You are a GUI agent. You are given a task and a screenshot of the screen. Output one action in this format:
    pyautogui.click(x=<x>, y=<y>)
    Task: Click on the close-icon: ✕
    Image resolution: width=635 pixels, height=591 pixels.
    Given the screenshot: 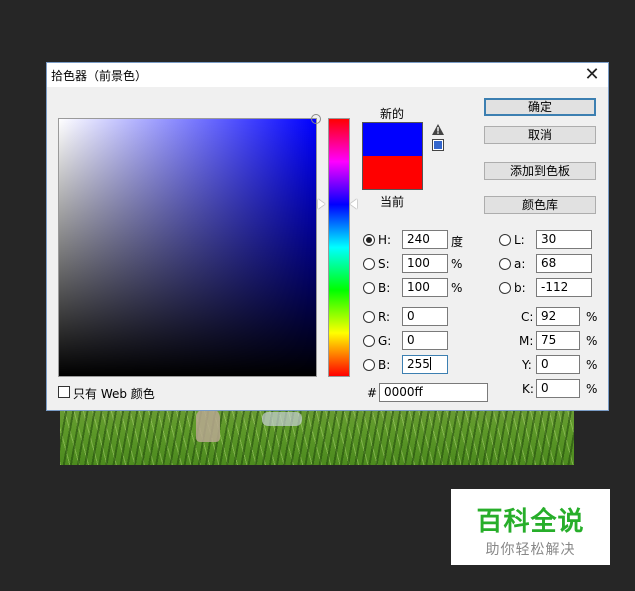 What is the action you would take?
    pyautogui.click(x=592, y=74)
    